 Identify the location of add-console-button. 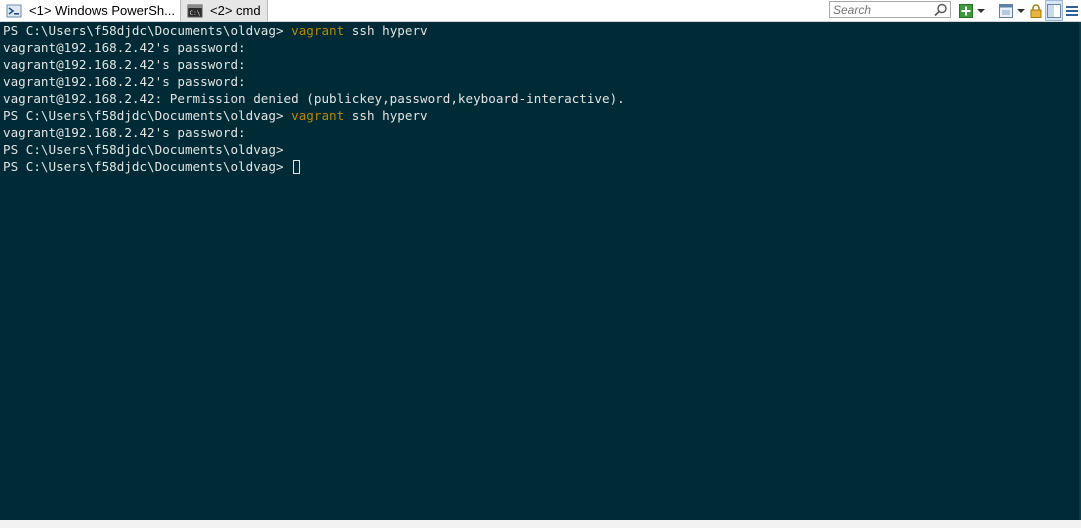
(966, 10).